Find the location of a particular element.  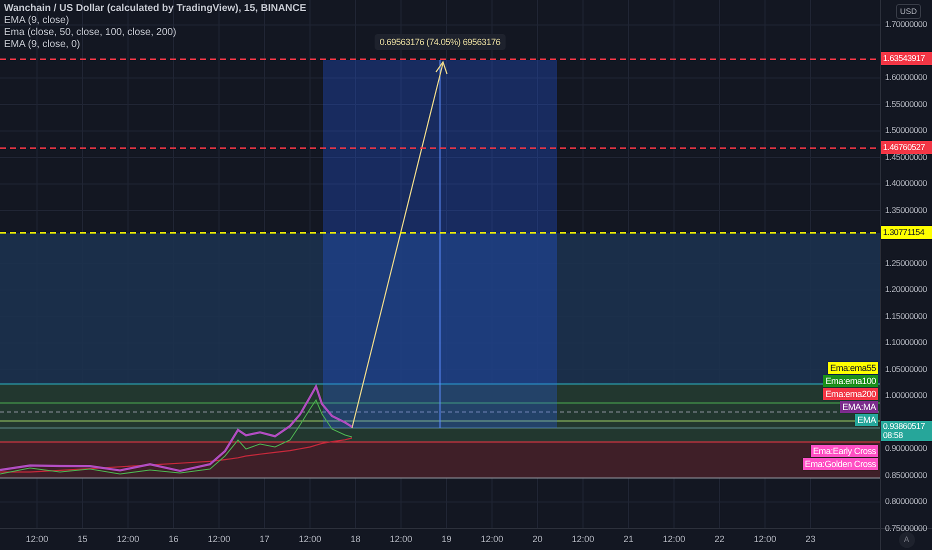

price-label: 0.85000000 is located at coordinates (906, 475).